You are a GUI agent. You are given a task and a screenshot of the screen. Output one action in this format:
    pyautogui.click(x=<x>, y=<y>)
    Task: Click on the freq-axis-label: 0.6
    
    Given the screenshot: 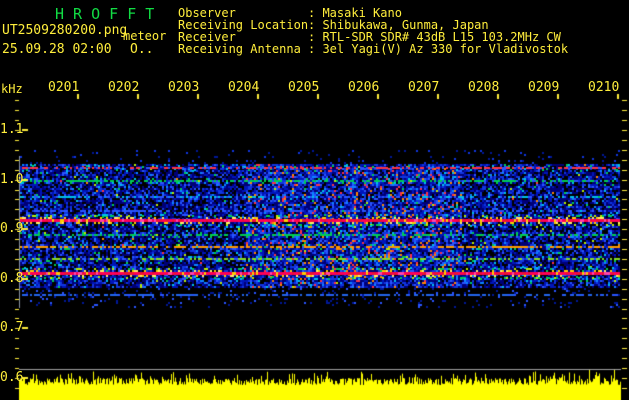 What is the action you would take?
    pyautogui.click(x=12, y=377)
    